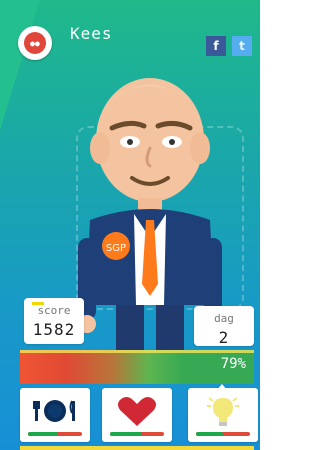 The width and height of the screenshot is (320, 450). I want to click on twitter-share-button: t, so click(242, 46).